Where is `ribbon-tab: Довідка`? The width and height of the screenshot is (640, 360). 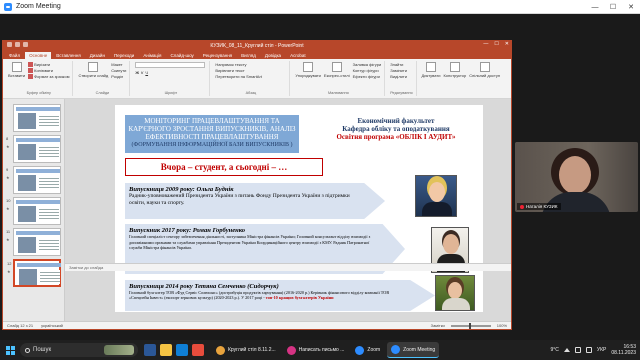 ribbon-tab: Довідка is located at coordinates (273, 55).